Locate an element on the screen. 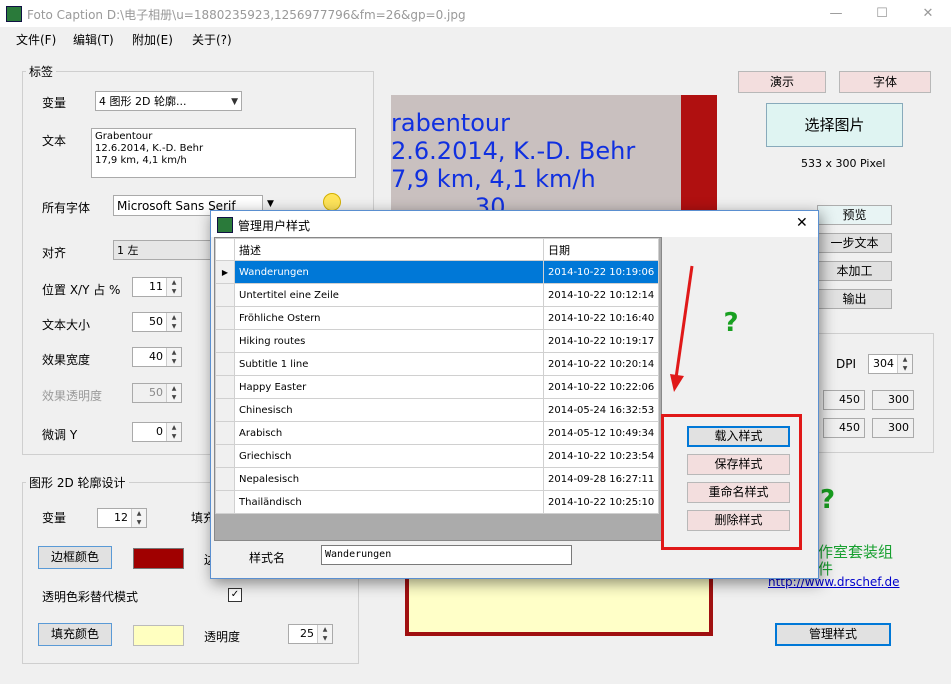  style-name-cell: Griechisch is located at coordinates (389, 456).